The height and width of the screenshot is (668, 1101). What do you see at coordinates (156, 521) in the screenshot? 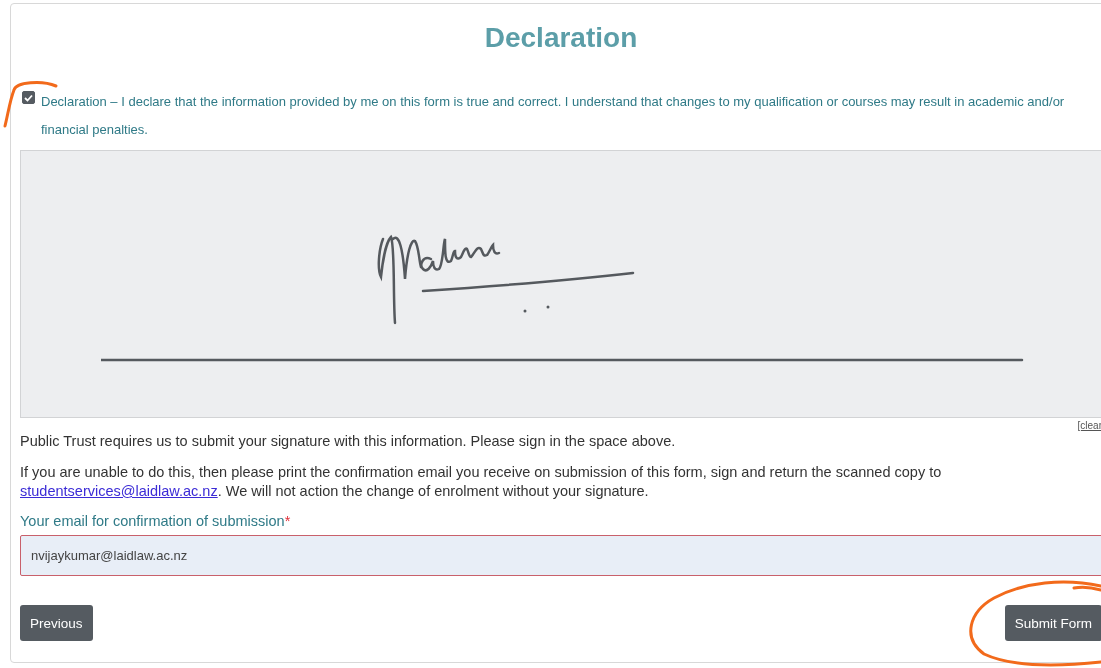
I see `email-label: Your email for confirmation of submission*` at bounding box center [156, 521].